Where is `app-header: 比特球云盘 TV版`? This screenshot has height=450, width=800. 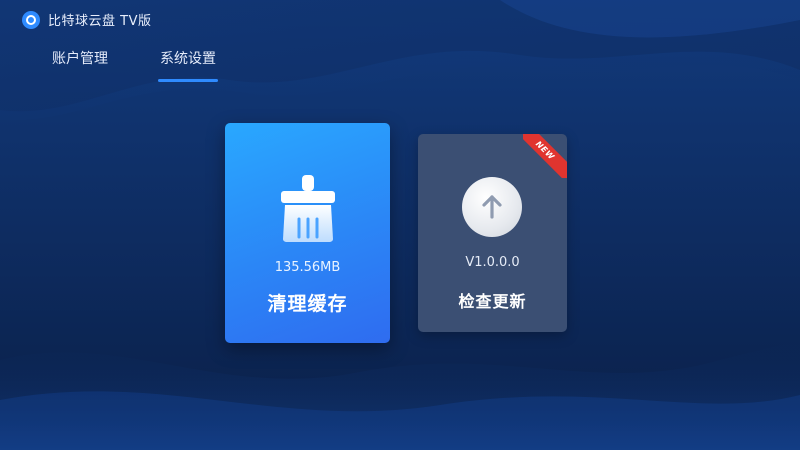 app-header: 比特球云盘 TV版 is located at coordinates (86, 19).